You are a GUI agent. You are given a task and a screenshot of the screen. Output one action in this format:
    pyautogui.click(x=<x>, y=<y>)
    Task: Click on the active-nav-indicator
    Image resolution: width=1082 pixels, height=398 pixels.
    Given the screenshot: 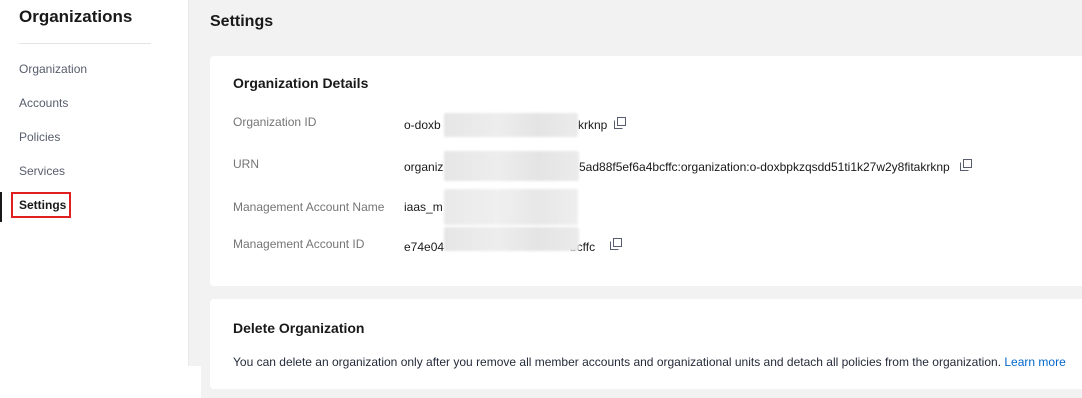 What is the action you would take?
    pyautogui.click(x=1, y=207)
    